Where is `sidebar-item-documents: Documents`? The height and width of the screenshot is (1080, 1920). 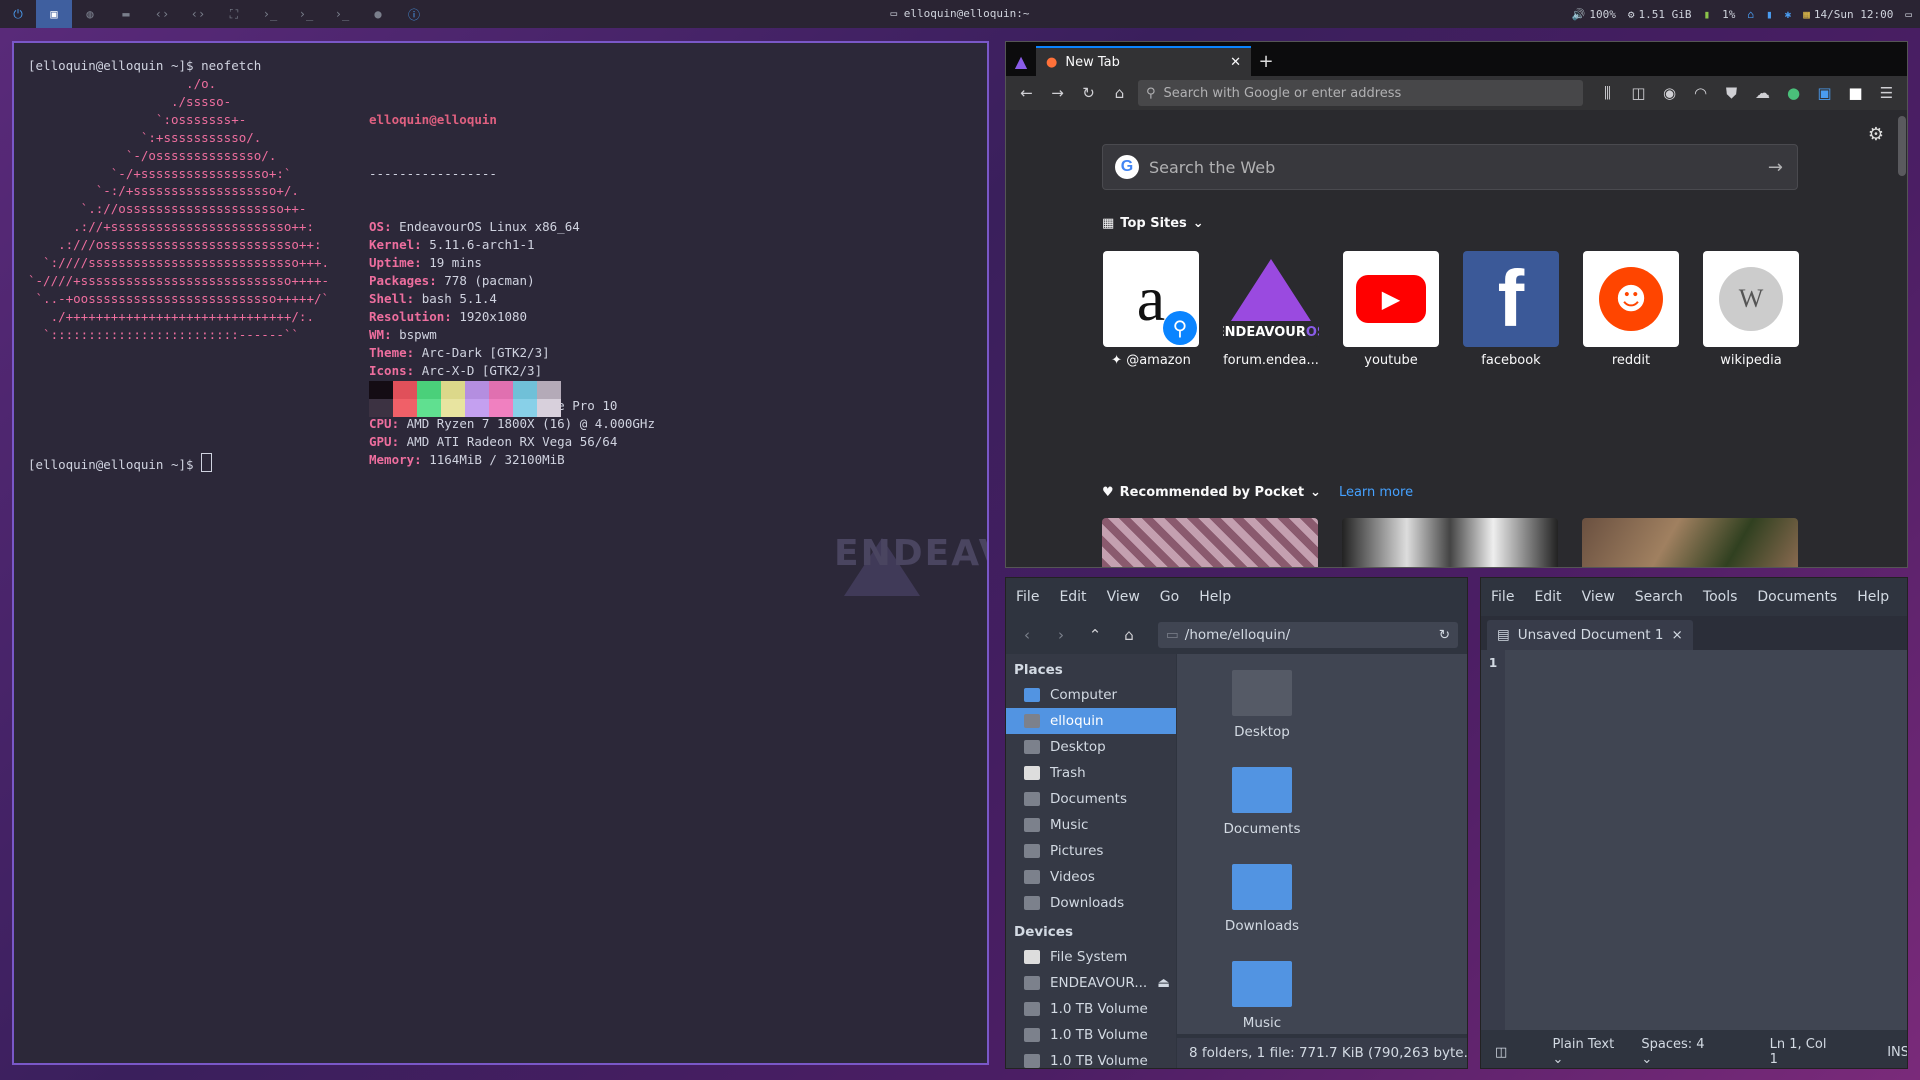
sidebar-item-documents: Documents is located at coordinates (1091, 799).